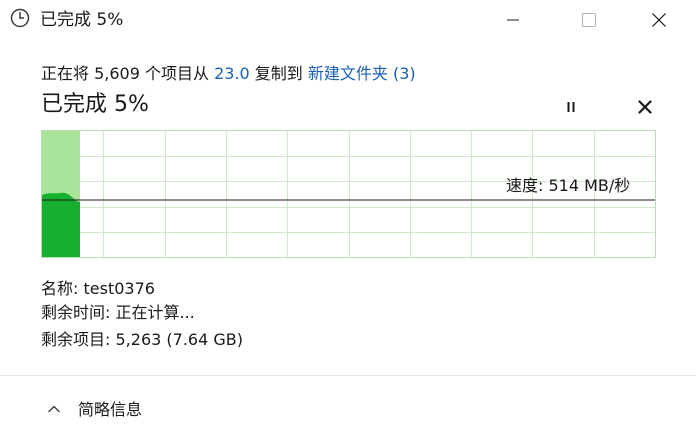 Image resolution: width=696 pixels, height=441 pixels. I want to click on file-name-value: test0376, so click(119, 288).